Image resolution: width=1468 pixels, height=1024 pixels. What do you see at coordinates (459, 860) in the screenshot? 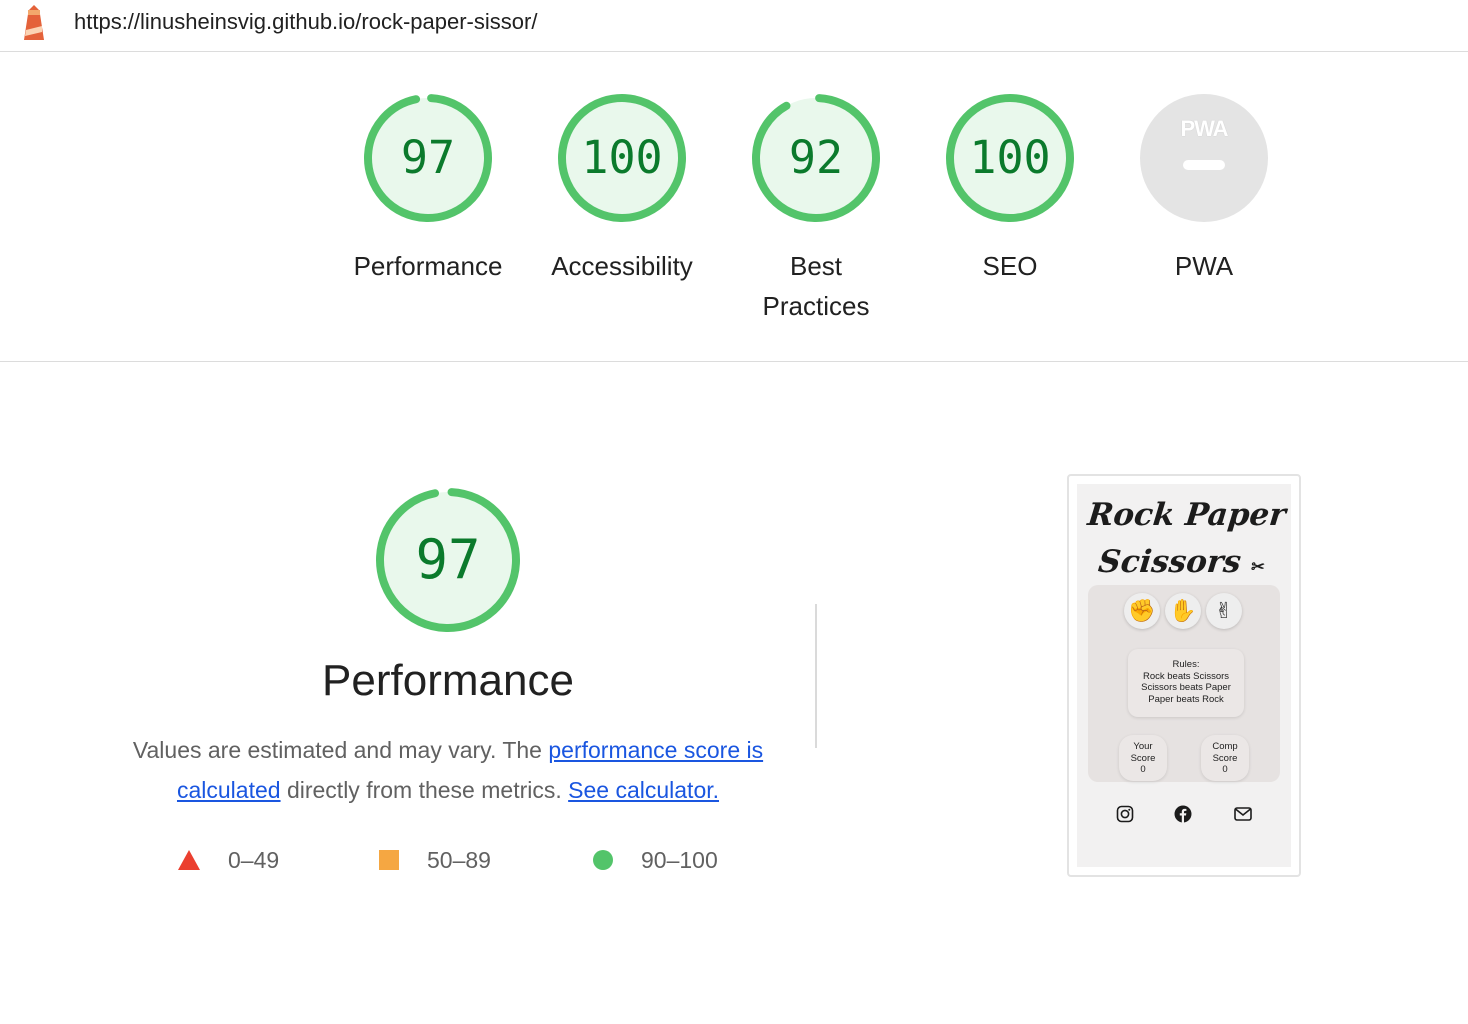
I see `legend-range: 50–89` at bounding box center [459, 860].